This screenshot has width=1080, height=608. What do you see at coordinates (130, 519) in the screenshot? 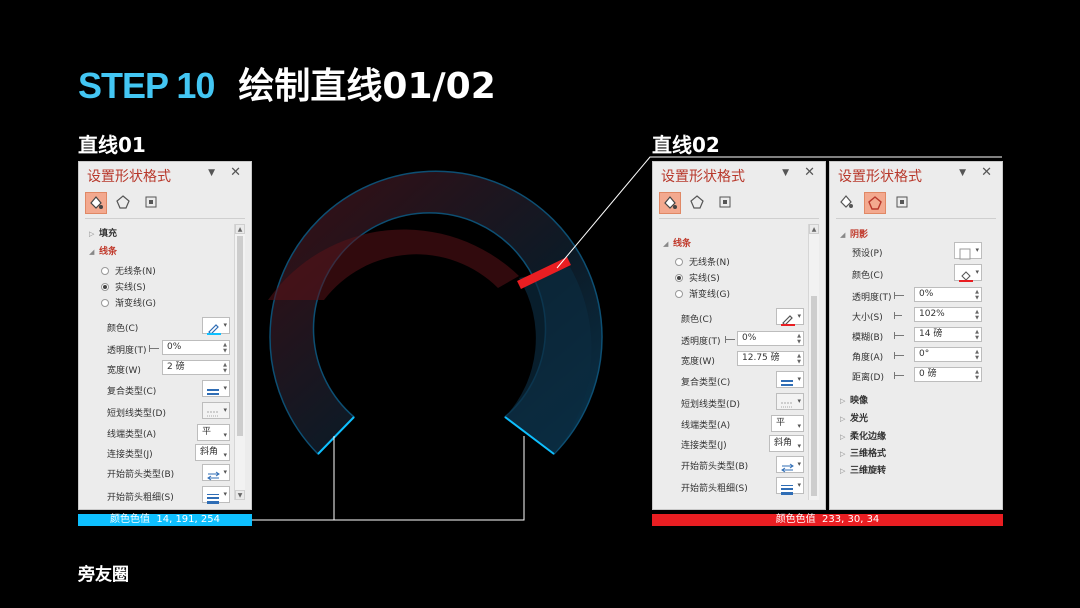
I see `line01-color-caption: 颜色色值` at bounding box center [130, 519].